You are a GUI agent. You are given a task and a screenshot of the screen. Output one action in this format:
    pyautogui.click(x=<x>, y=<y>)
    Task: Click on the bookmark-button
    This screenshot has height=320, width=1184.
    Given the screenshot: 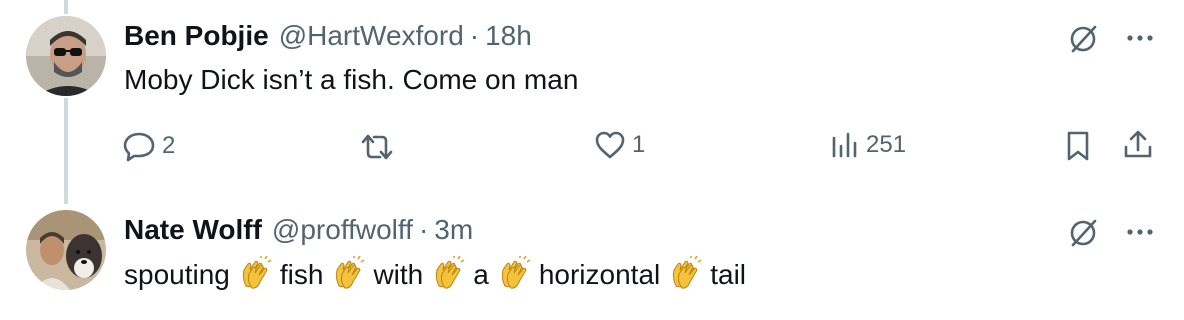 What is the action you would take?
    pyautogui.click(x=1078, y=146)
    